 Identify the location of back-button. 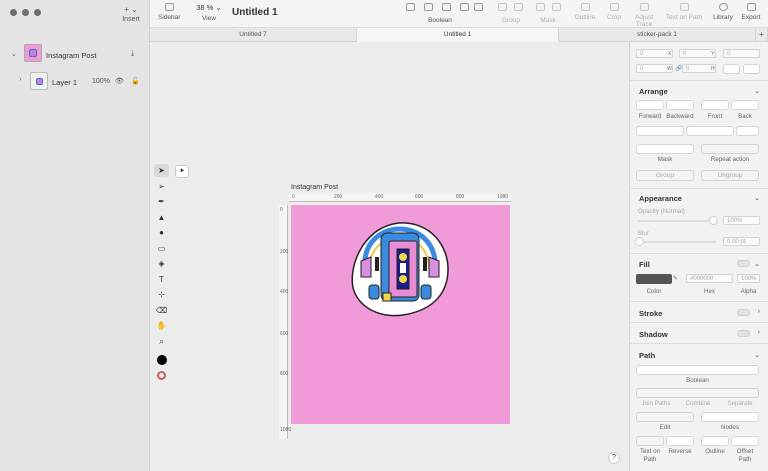
(745, 105).